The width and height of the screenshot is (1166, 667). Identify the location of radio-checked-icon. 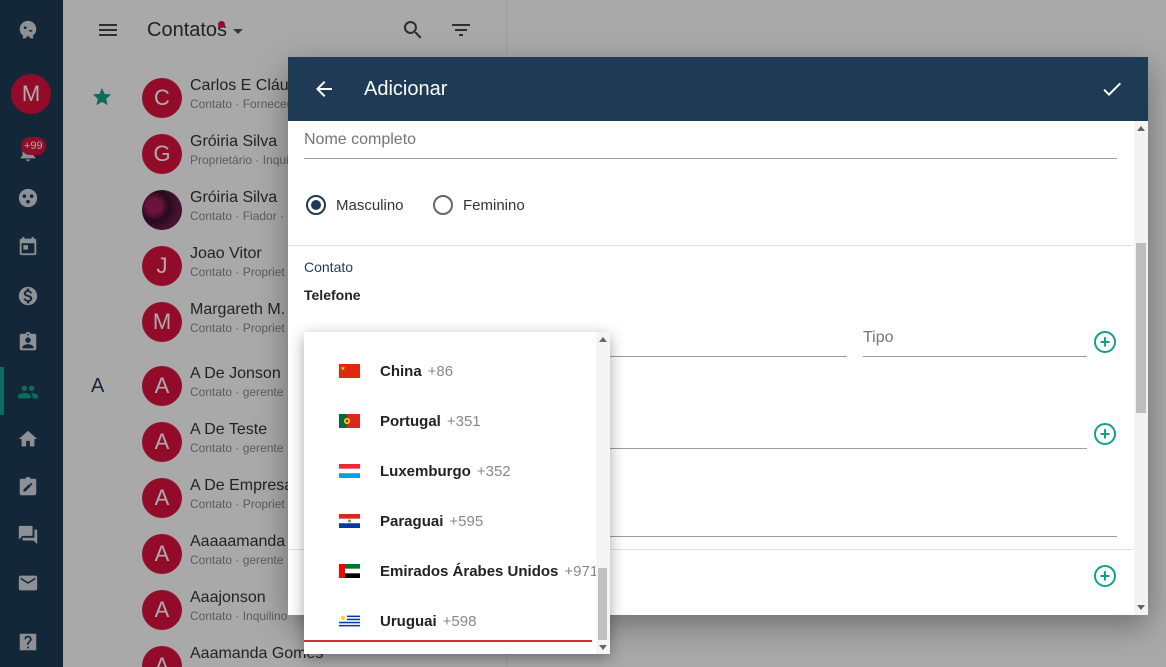
(316, 205).